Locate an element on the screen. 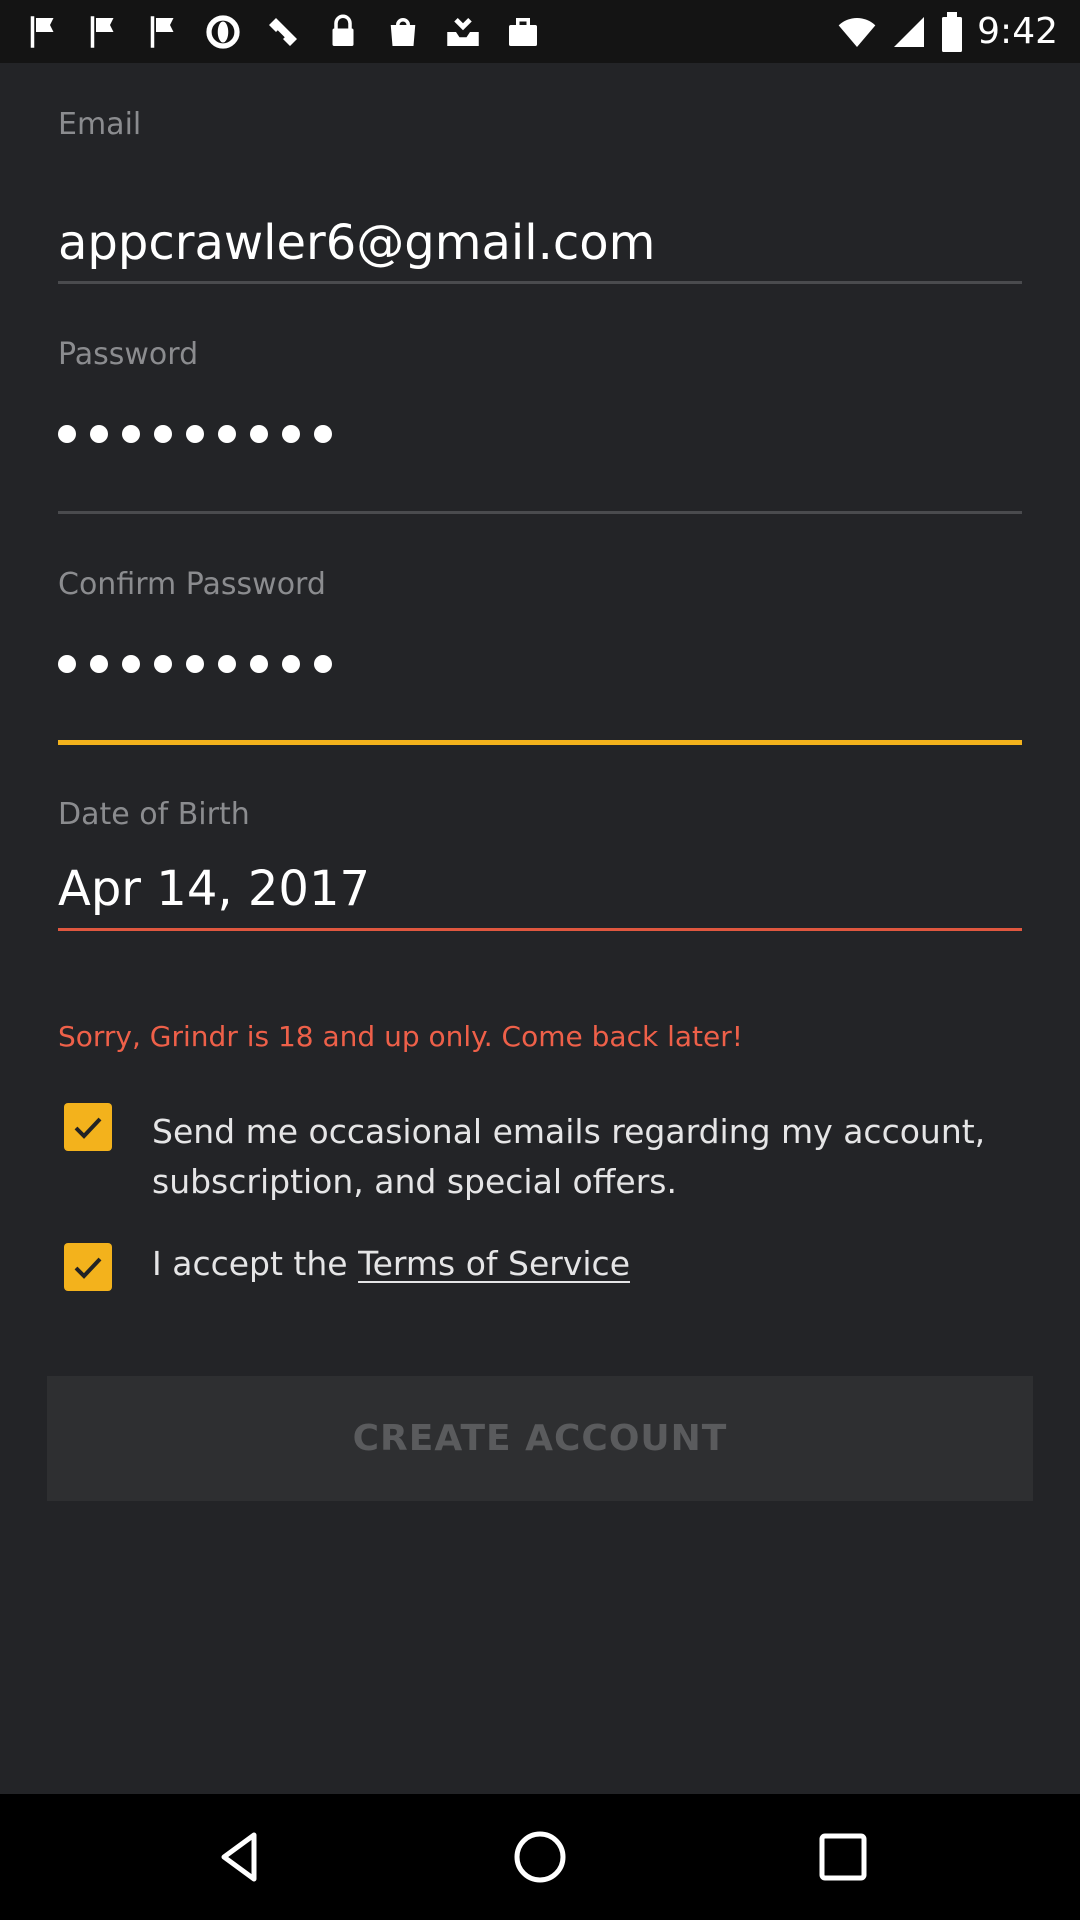 Image resolution: width=1080 pixels, height=1920 pixels. email-opt-in-line2: subscription, and special offers. is located at coordinates (414, 1181).